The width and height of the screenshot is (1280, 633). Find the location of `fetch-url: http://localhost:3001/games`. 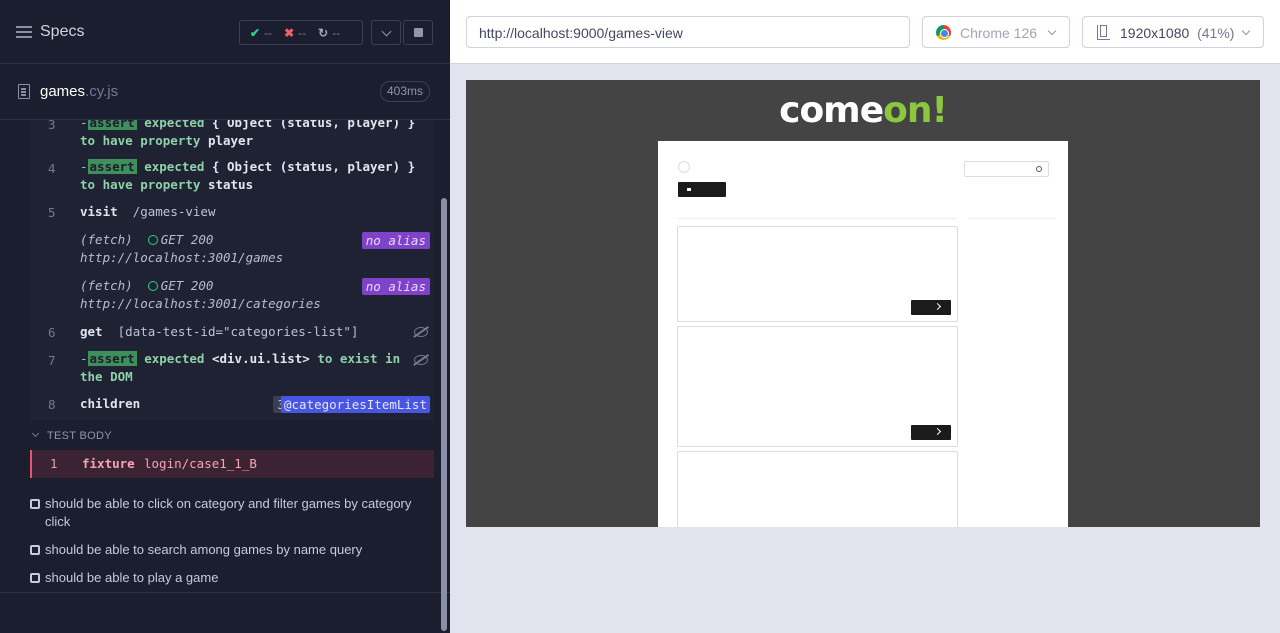

fetch-url: http://localhost:3001/games is located at coordinates (182, 257).